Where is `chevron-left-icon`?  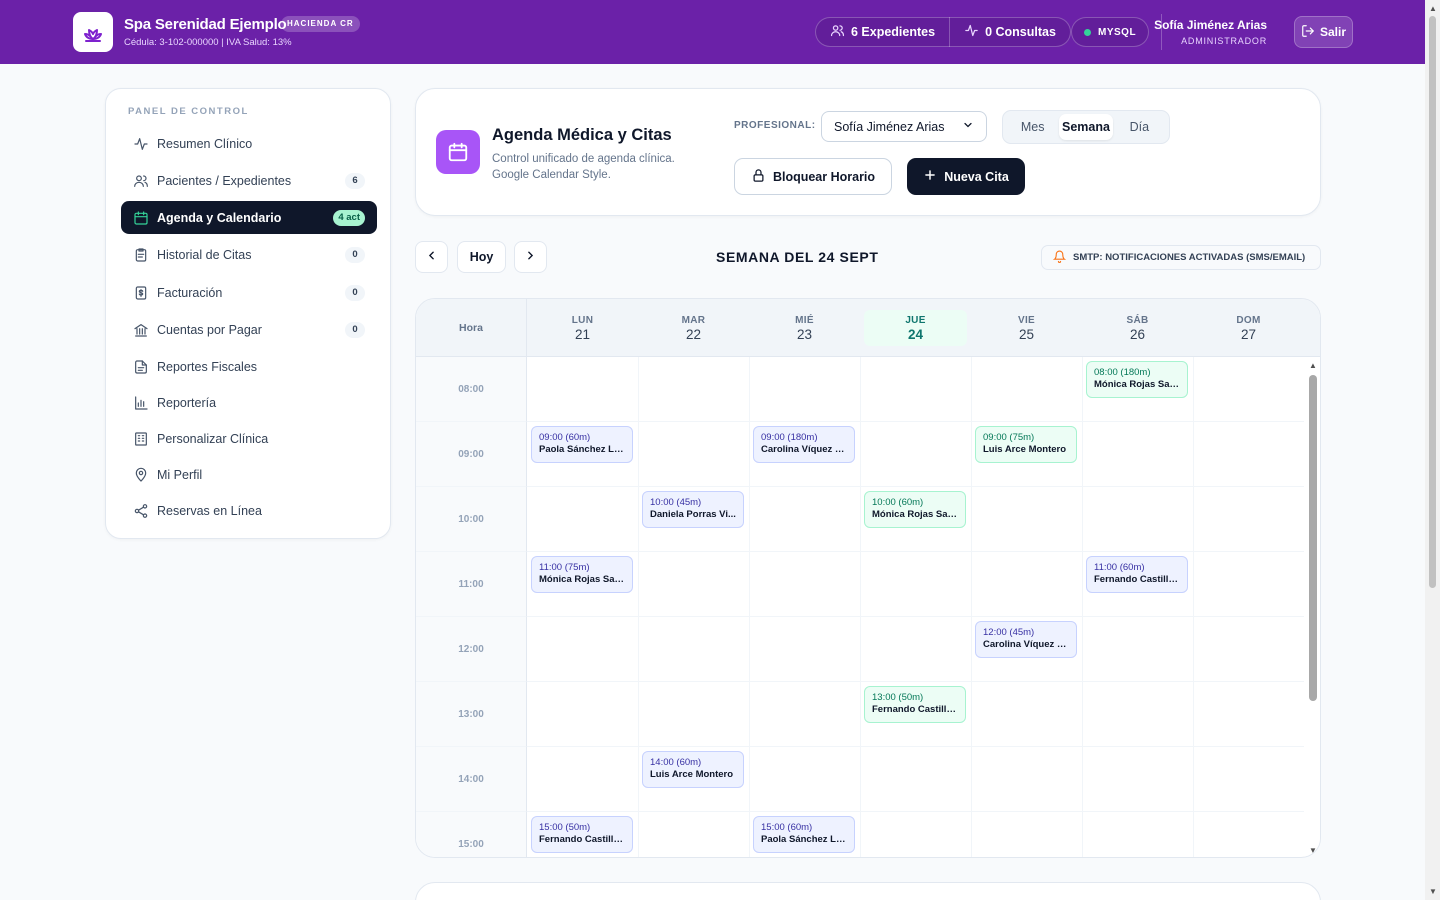
chevron-left-icon is located at coordinates (431, 257).